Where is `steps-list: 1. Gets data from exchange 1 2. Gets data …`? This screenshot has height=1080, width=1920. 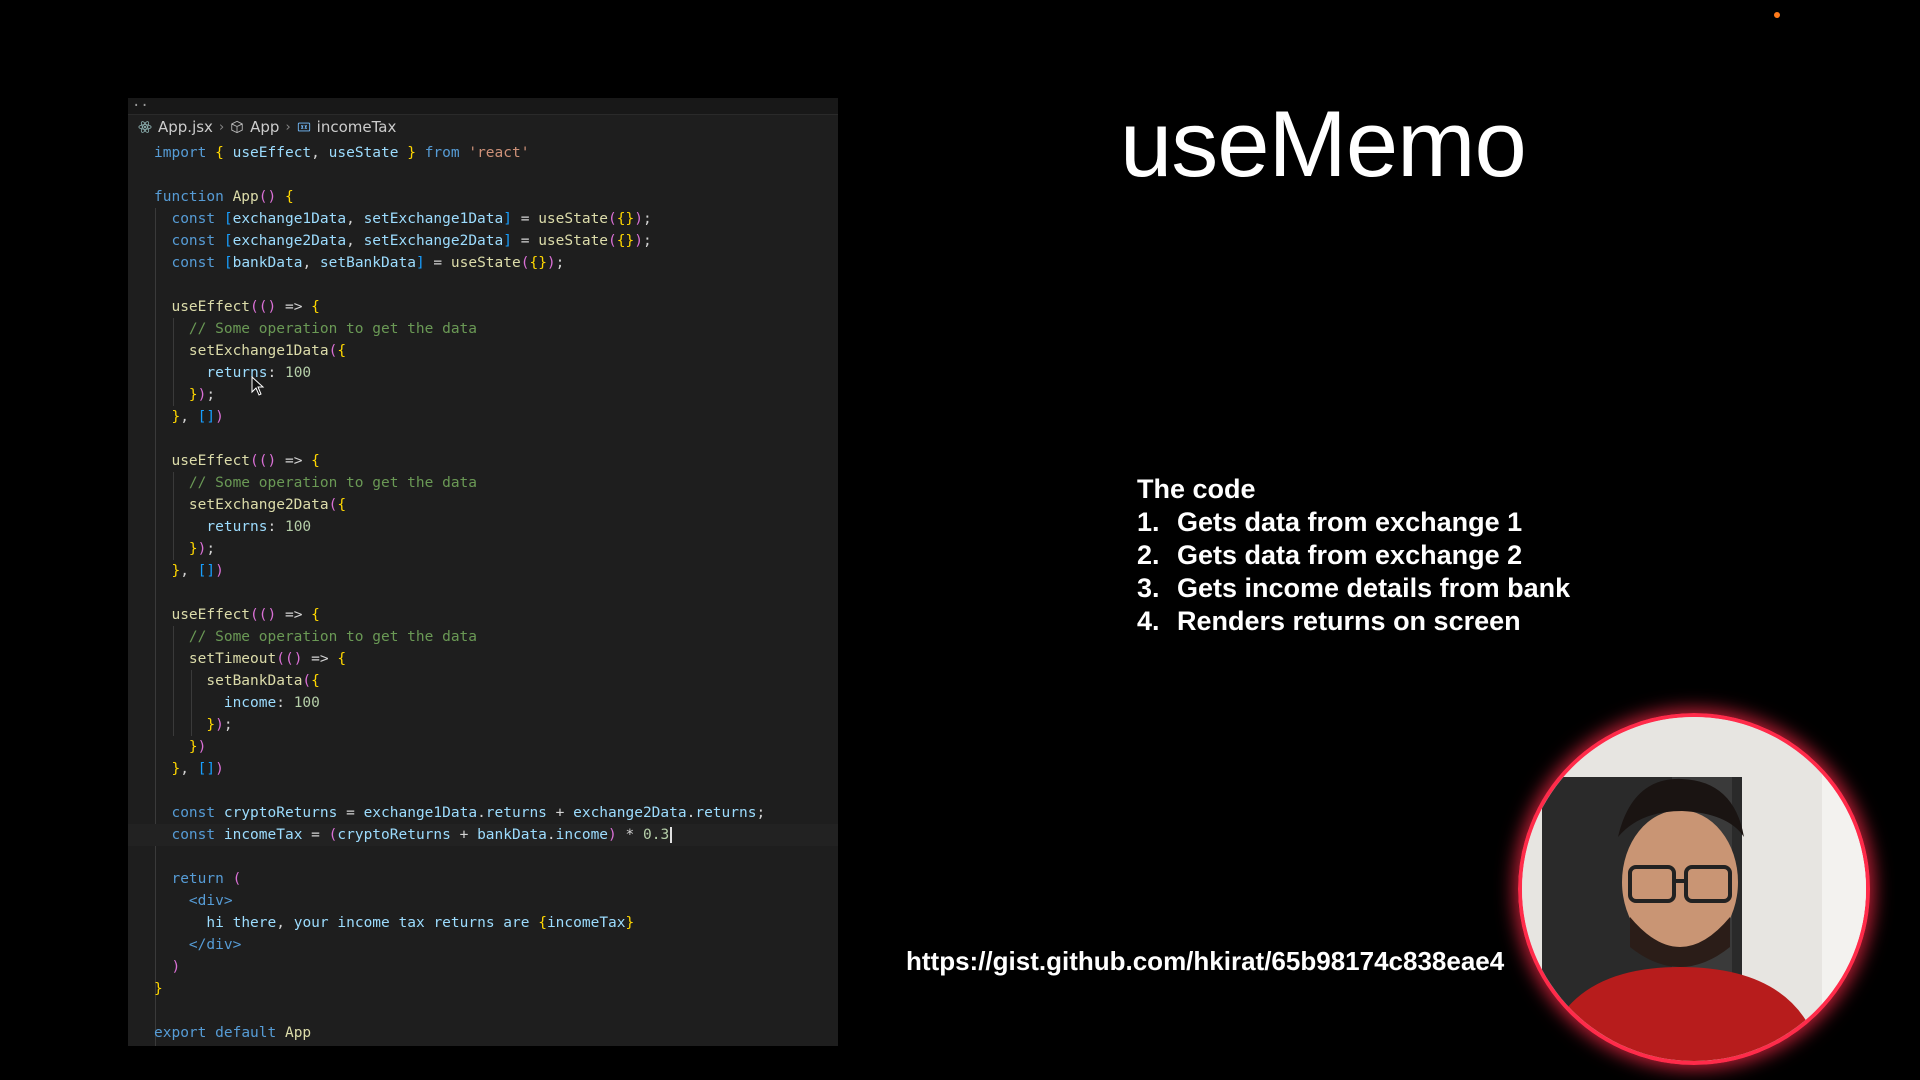 steps-list: 1. Gets data from exchange 1 2. Gets data … is located at coordinates (1353, 572).